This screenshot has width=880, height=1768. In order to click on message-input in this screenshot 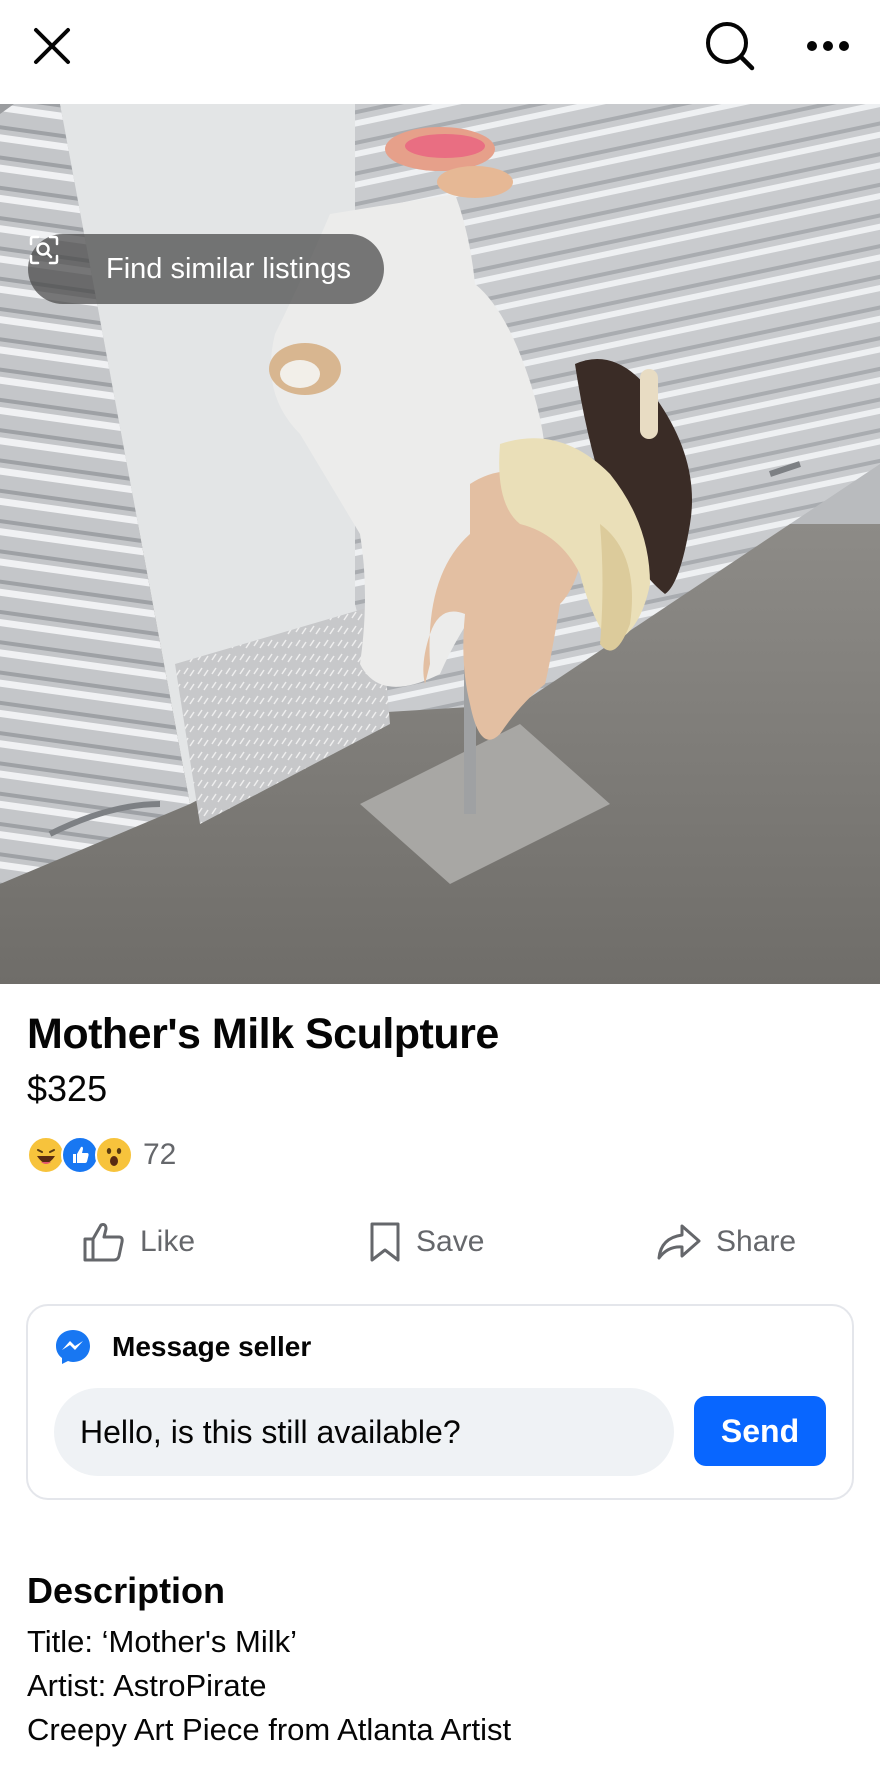, I will do `click(364, 1432)`.